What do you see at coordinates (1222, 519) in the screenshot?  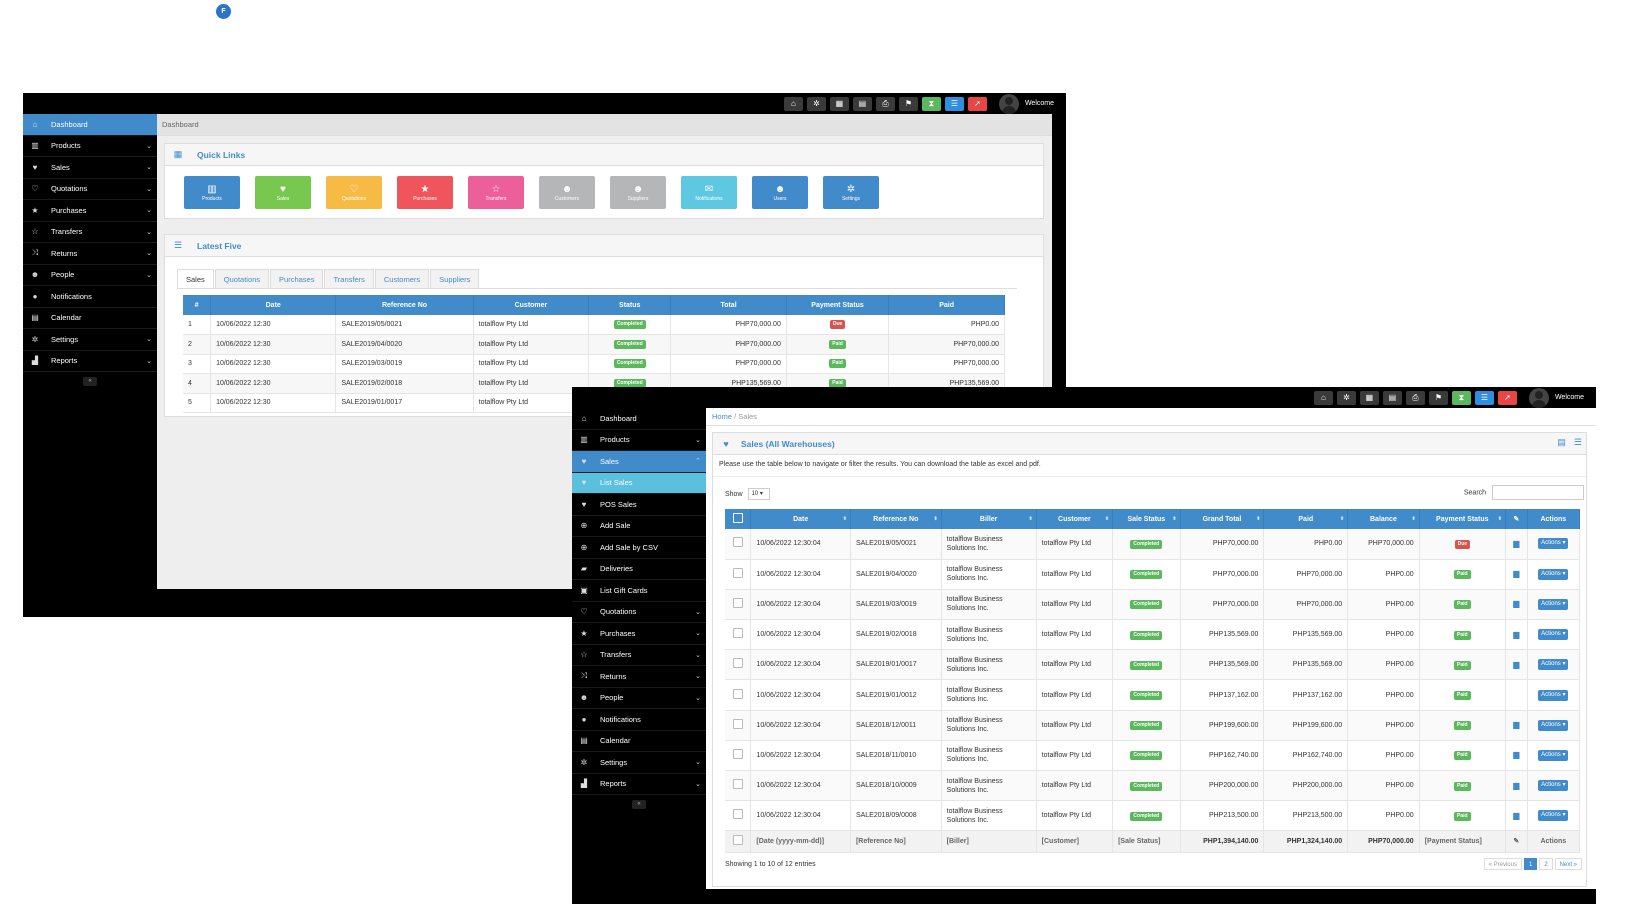 I see `column-header: Grand Total ⬍` at bounding box center [1222, 519].